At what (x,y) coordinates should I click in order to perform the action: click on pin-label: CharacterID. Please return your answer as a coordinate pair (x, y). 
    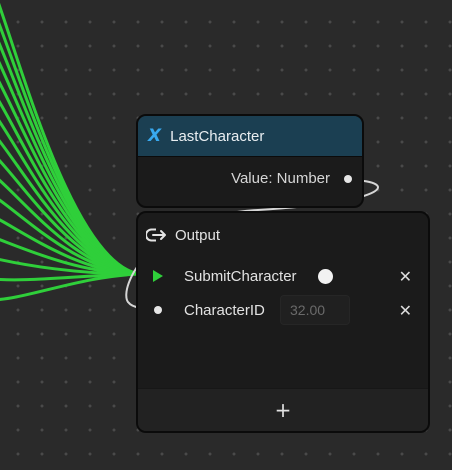
    Looking at the image, I should click on (224, 310).